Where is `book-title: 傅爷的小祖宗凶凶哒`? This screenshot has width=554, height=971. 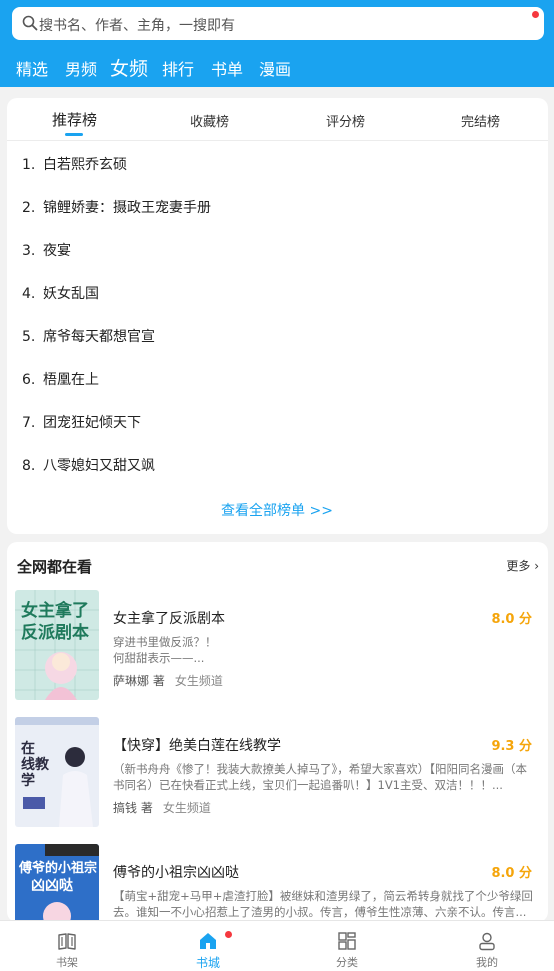 book-title: 傅爷的小祖宗凶凶哒 is located at coordinates (176, 873).